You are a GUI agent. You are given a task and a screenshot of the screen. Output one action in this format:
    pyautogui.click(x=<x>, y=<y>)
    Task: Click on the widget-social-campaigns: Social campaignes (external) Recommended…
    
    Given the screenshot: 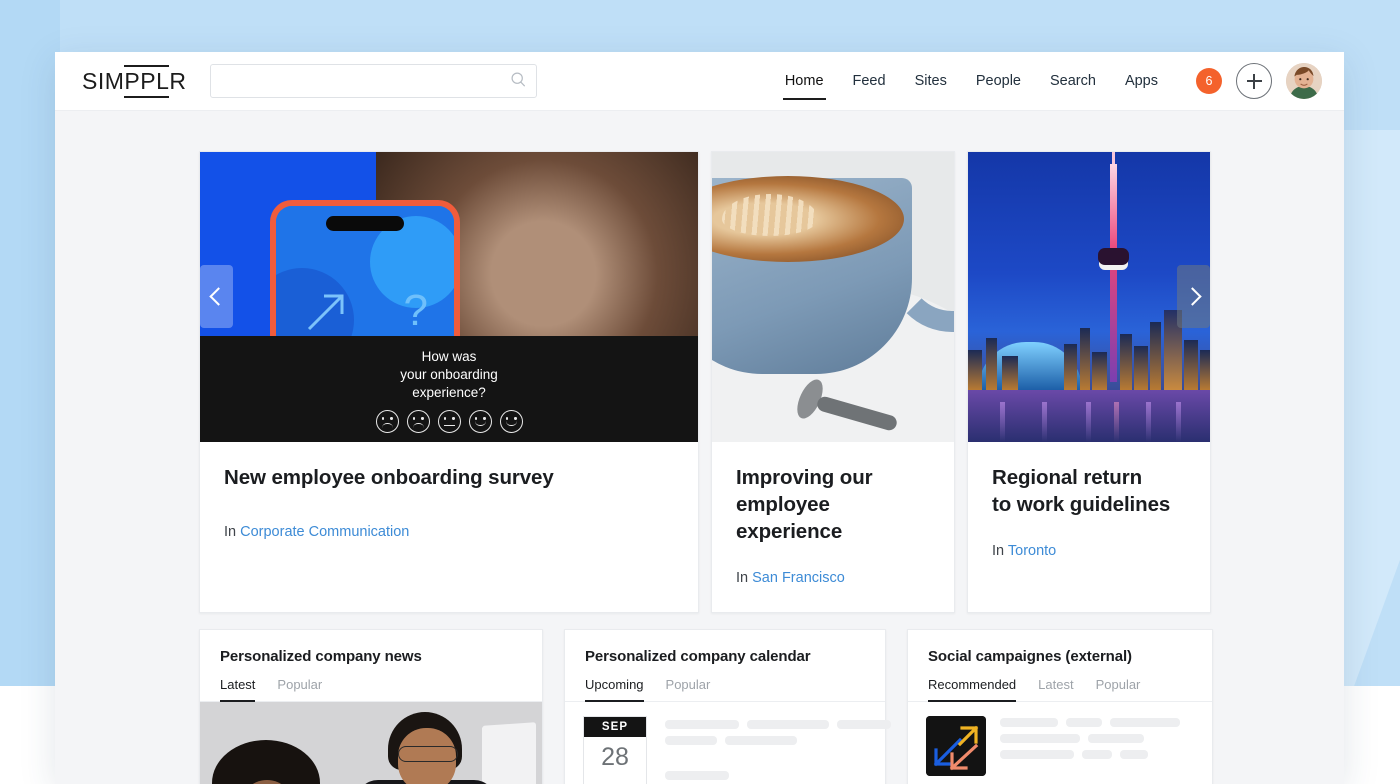 What is the action you would take?
    pyautogui.click(x=1060, y=706)
    